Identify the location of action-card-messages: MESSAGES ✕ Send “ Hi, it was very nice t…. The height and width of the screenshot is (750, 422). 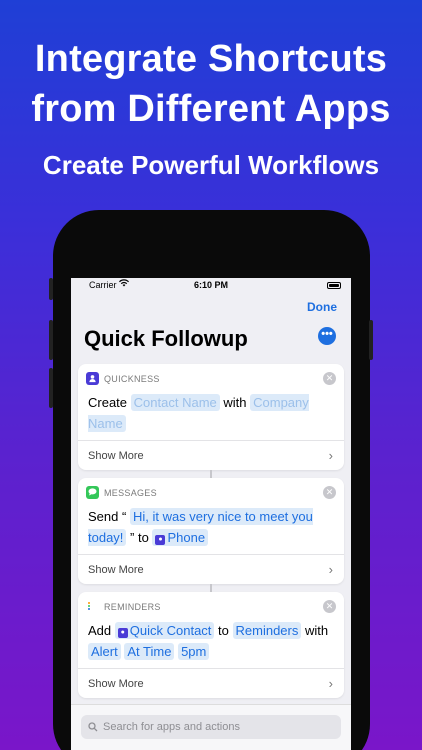
(211, 531).